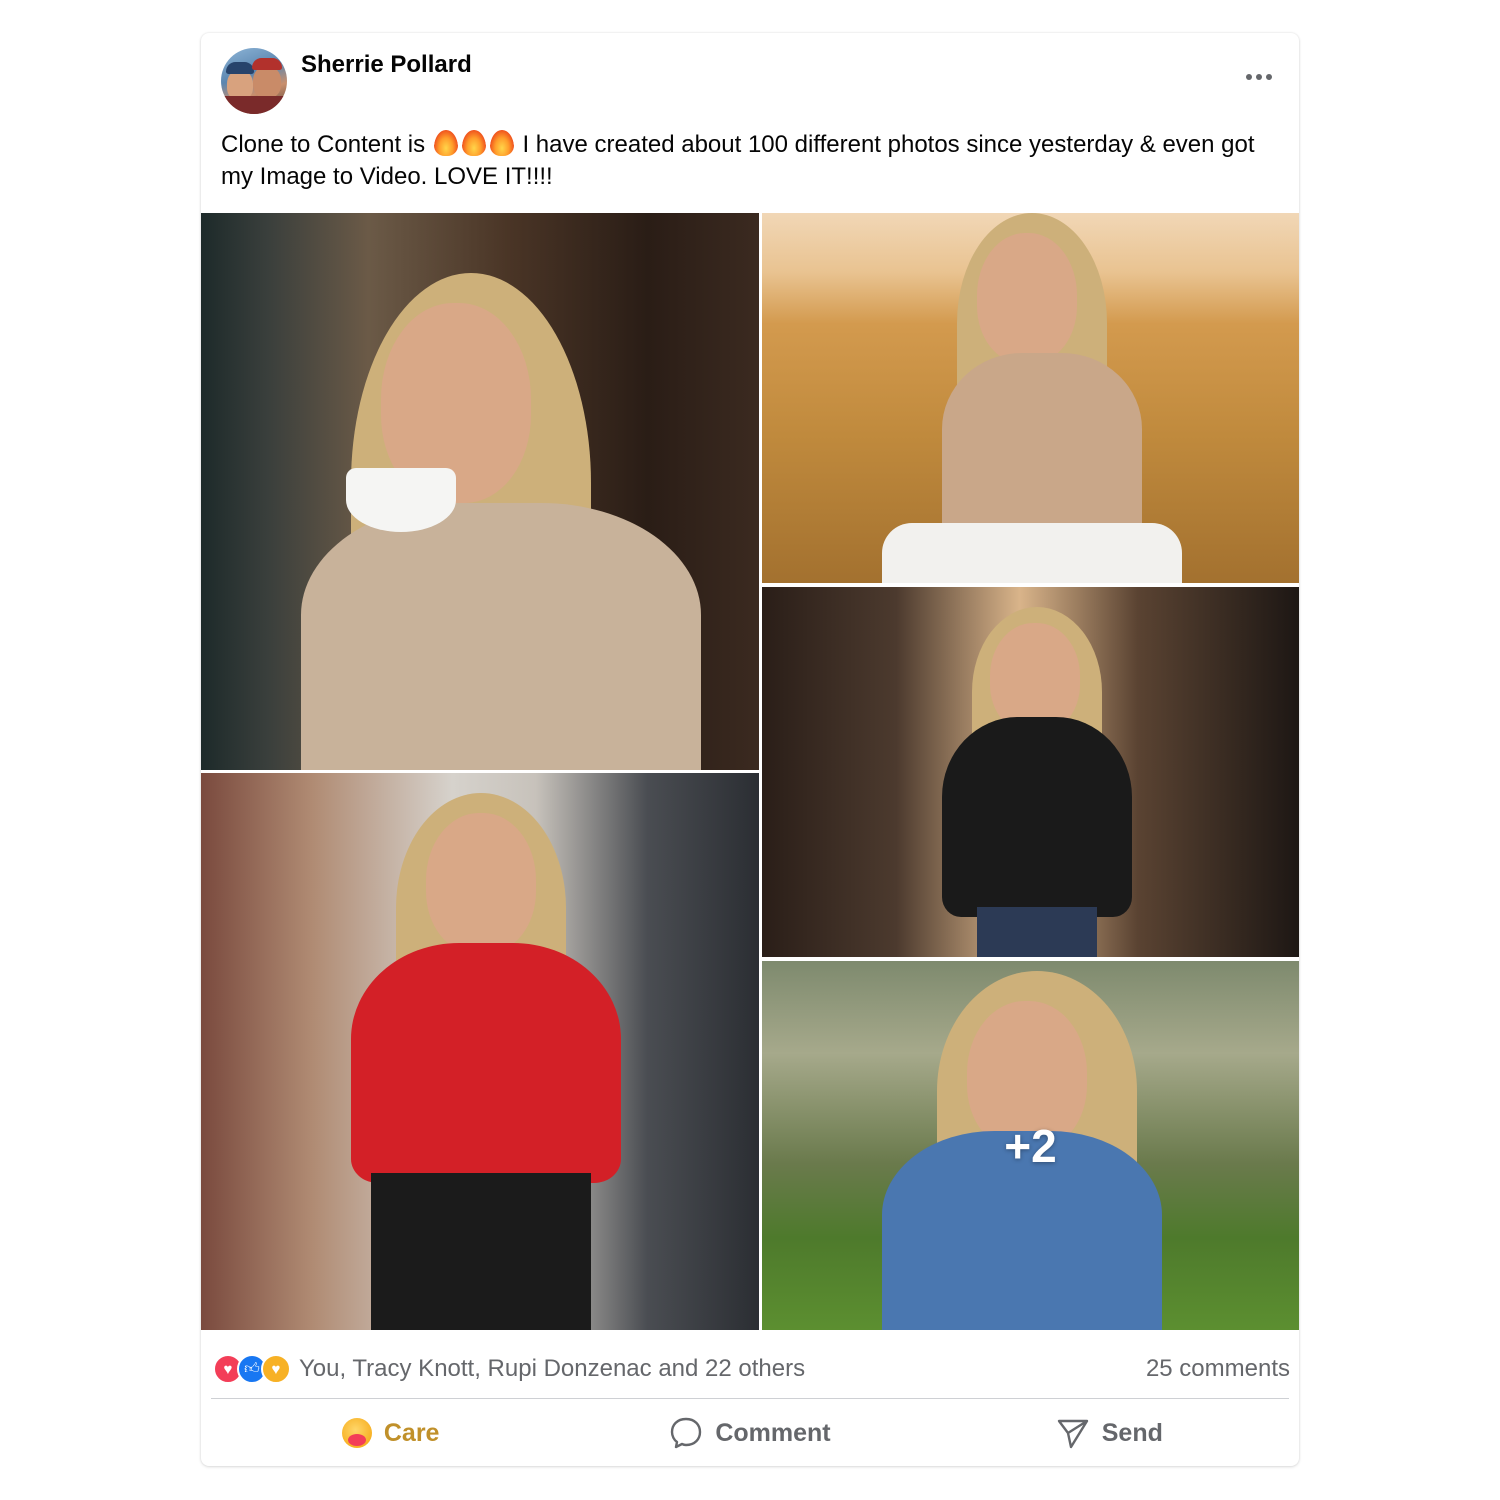 The width and height of the screenshot is (1500, 1500). Describe the element at coordinates (686, 1433) in the screenshot. I see `comment-icon` at that location.